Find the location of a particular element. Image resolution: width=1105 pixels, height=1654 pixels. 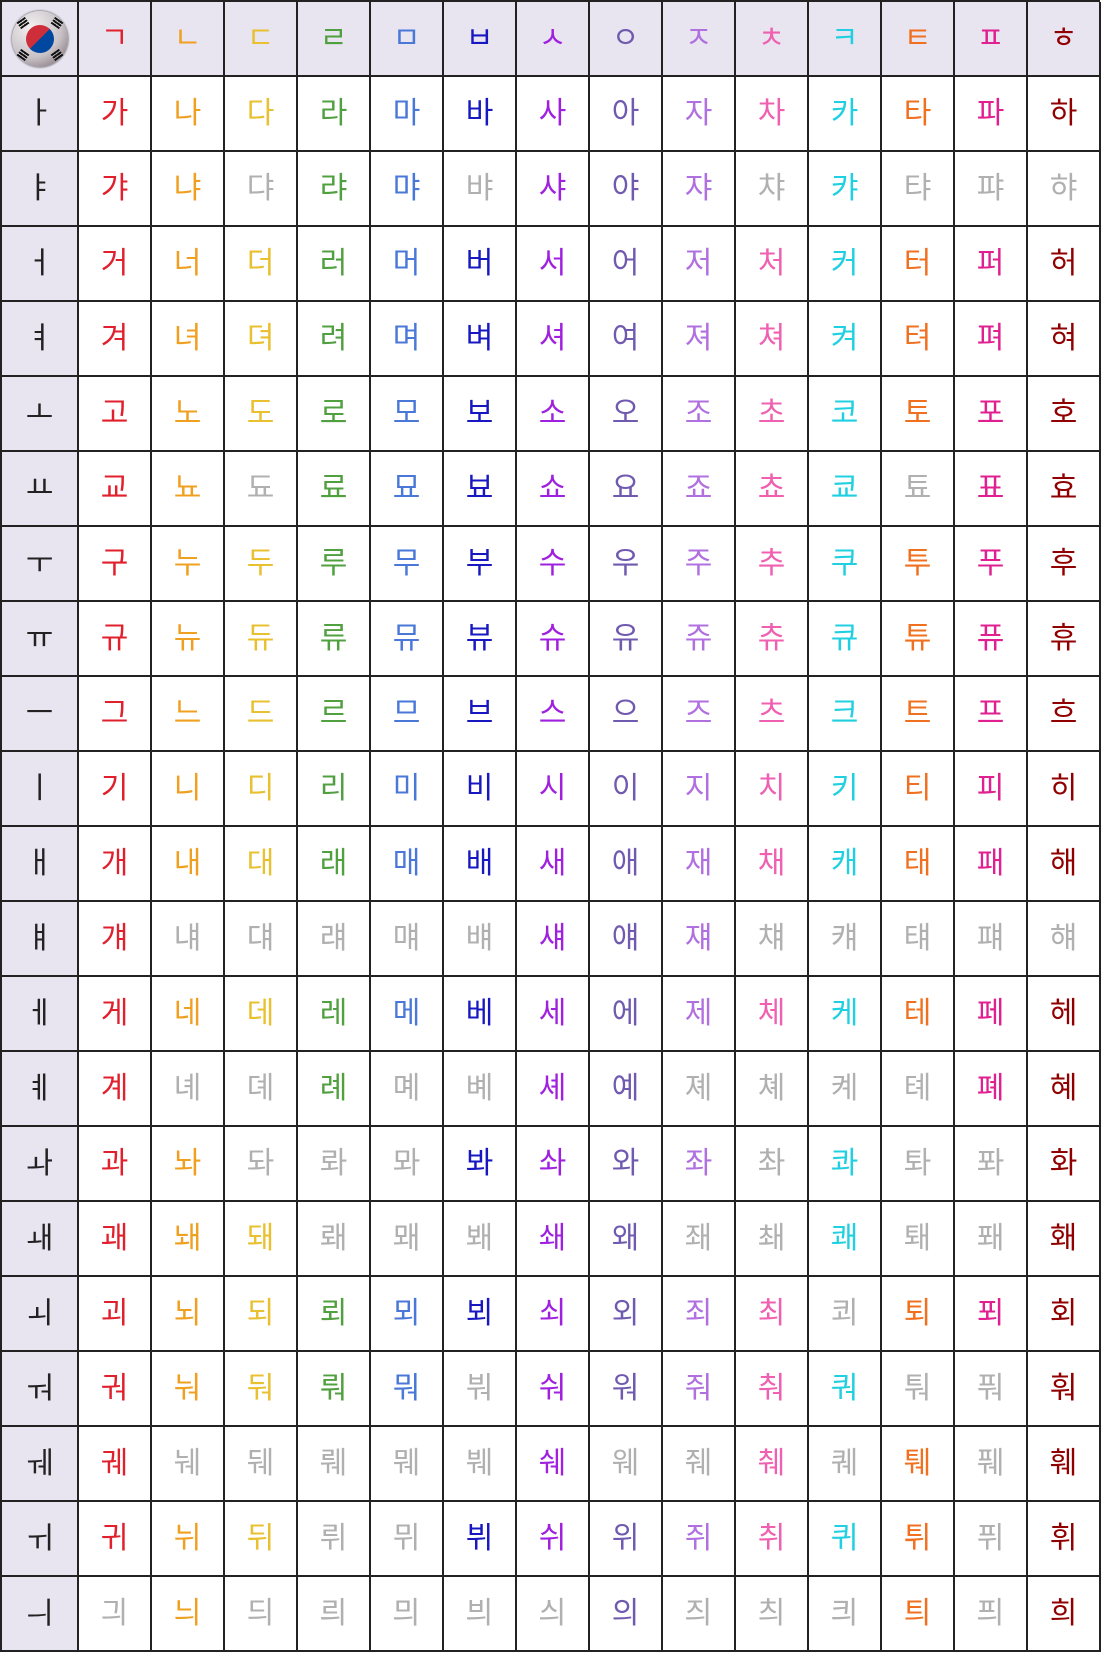

vowel-header: ㅘ is located at coordinates (40, 1164).